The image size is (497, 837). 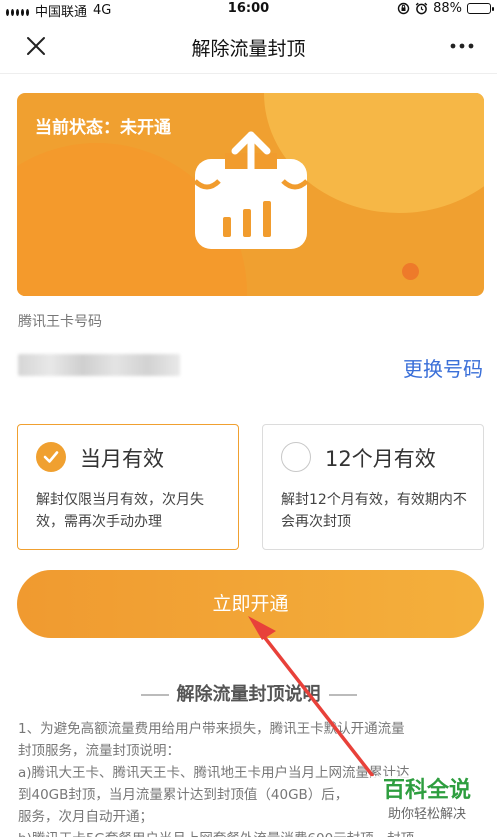 I want to click on more-icon, so click(x=462, y=46).